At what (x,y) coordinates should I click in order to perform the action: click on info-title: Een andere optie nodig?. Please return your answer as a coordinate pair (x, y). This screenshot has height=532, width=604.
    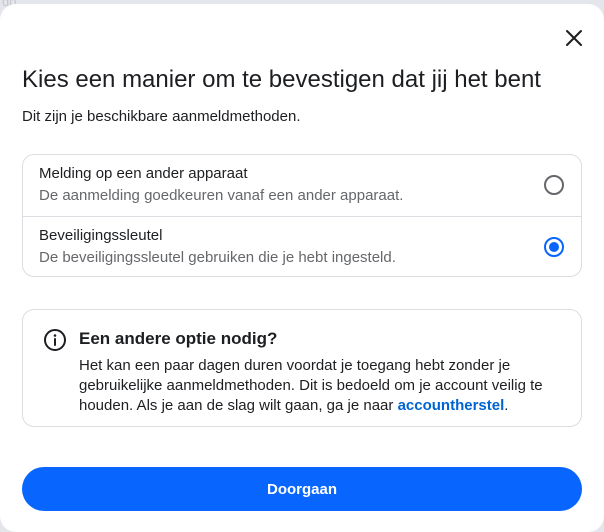
    Looking at the image, I should click on (178, 338).